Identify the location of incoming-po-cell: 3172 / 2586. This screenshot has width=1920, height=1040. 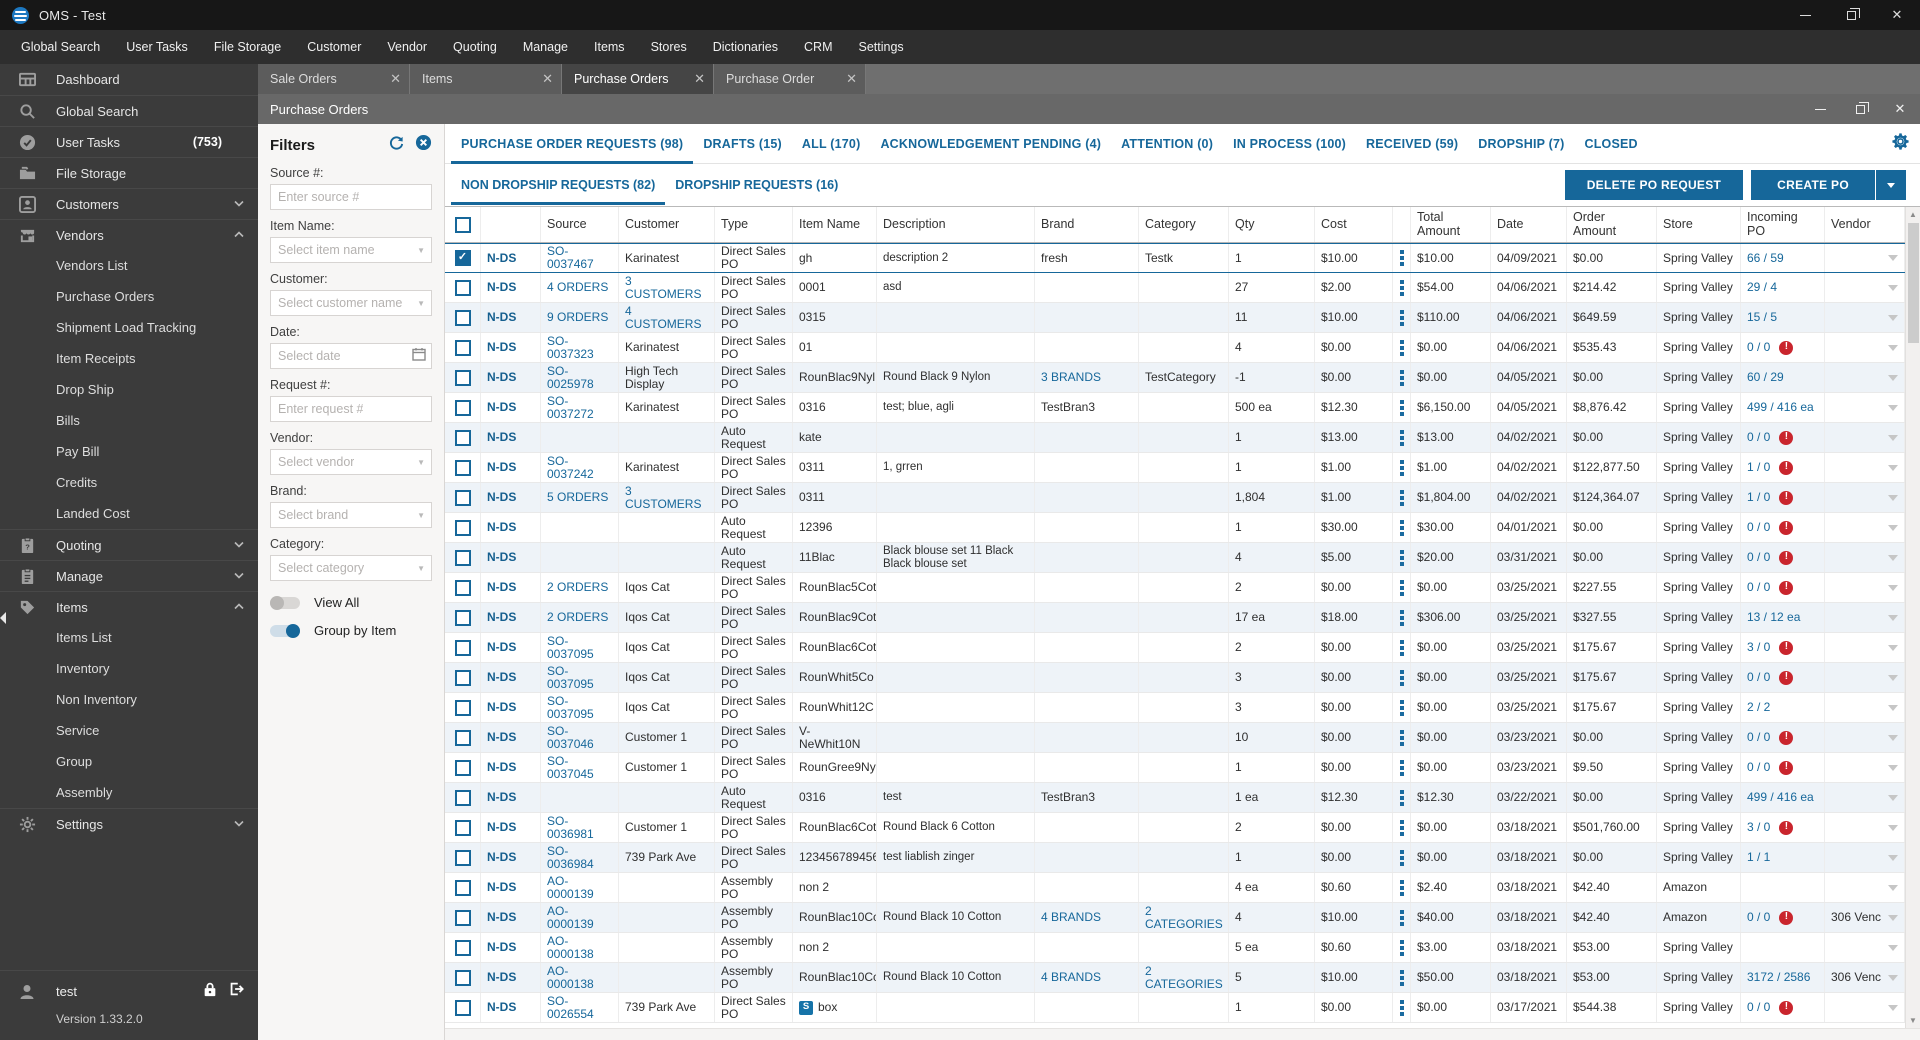
(1783, 977).